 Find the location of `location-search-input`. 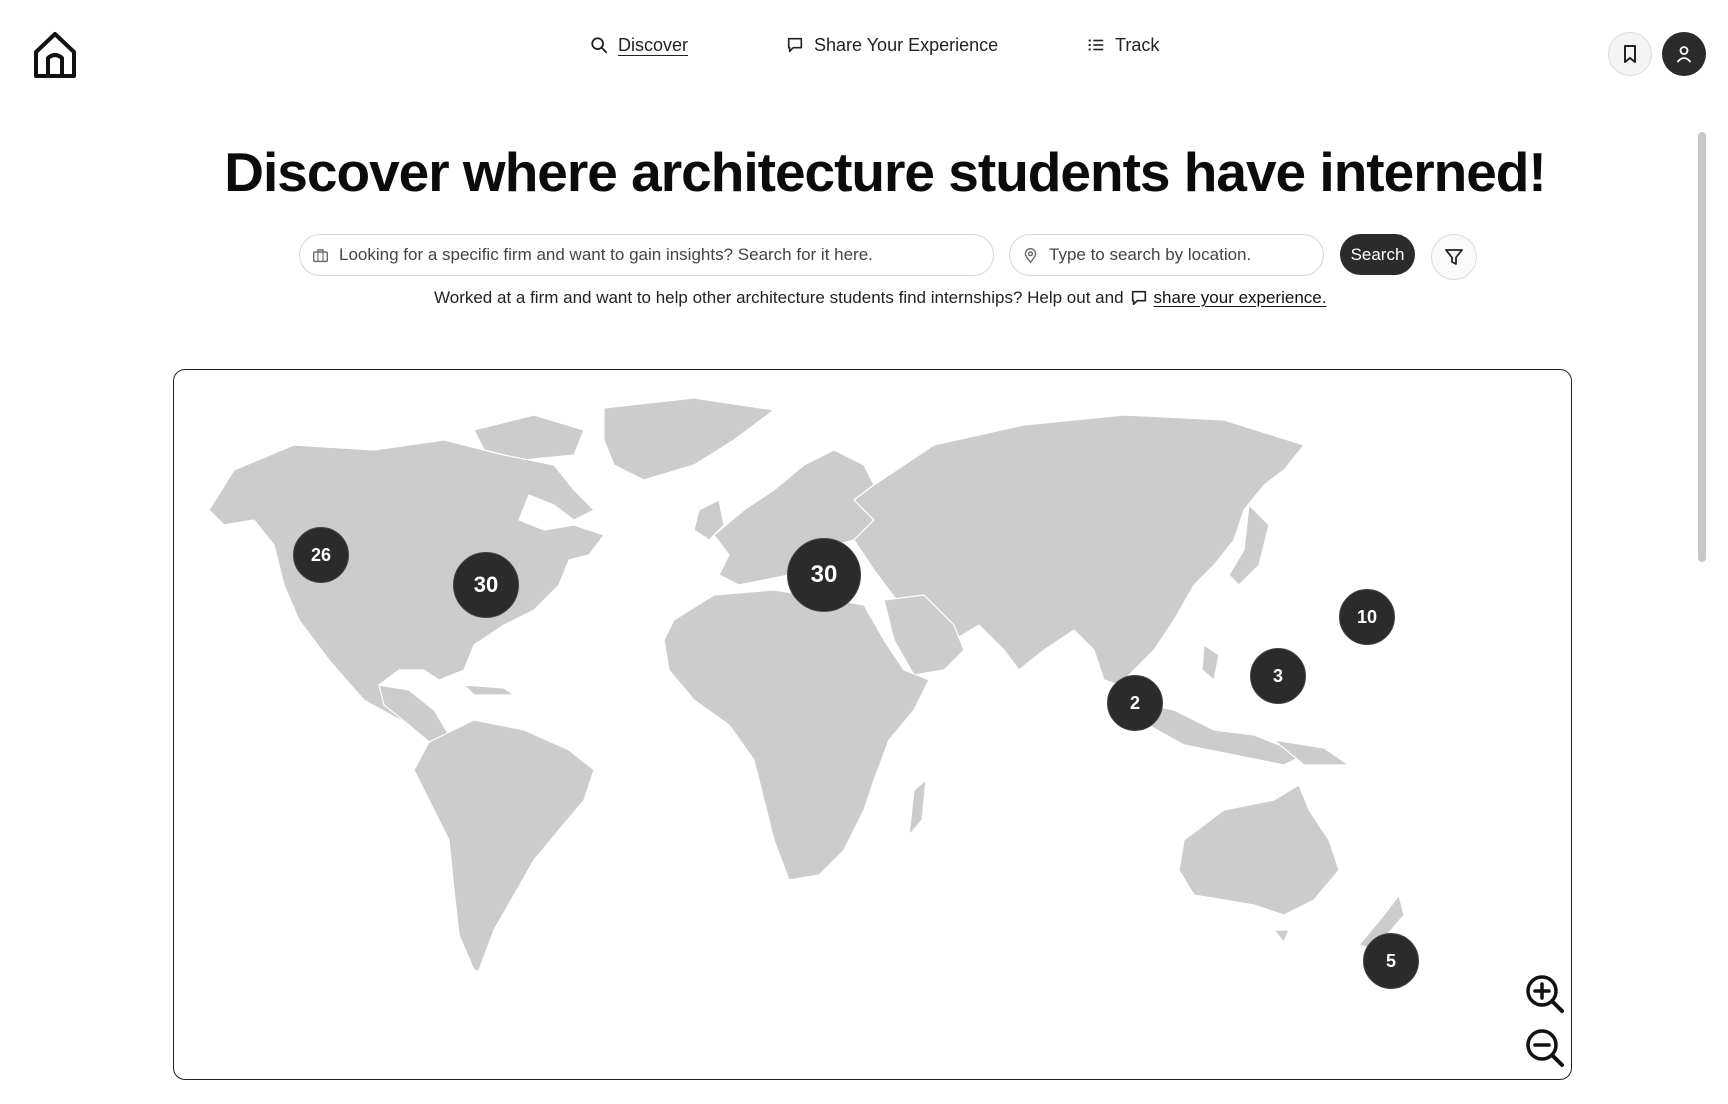

location-search-input is located at coordinates (1185, 255).